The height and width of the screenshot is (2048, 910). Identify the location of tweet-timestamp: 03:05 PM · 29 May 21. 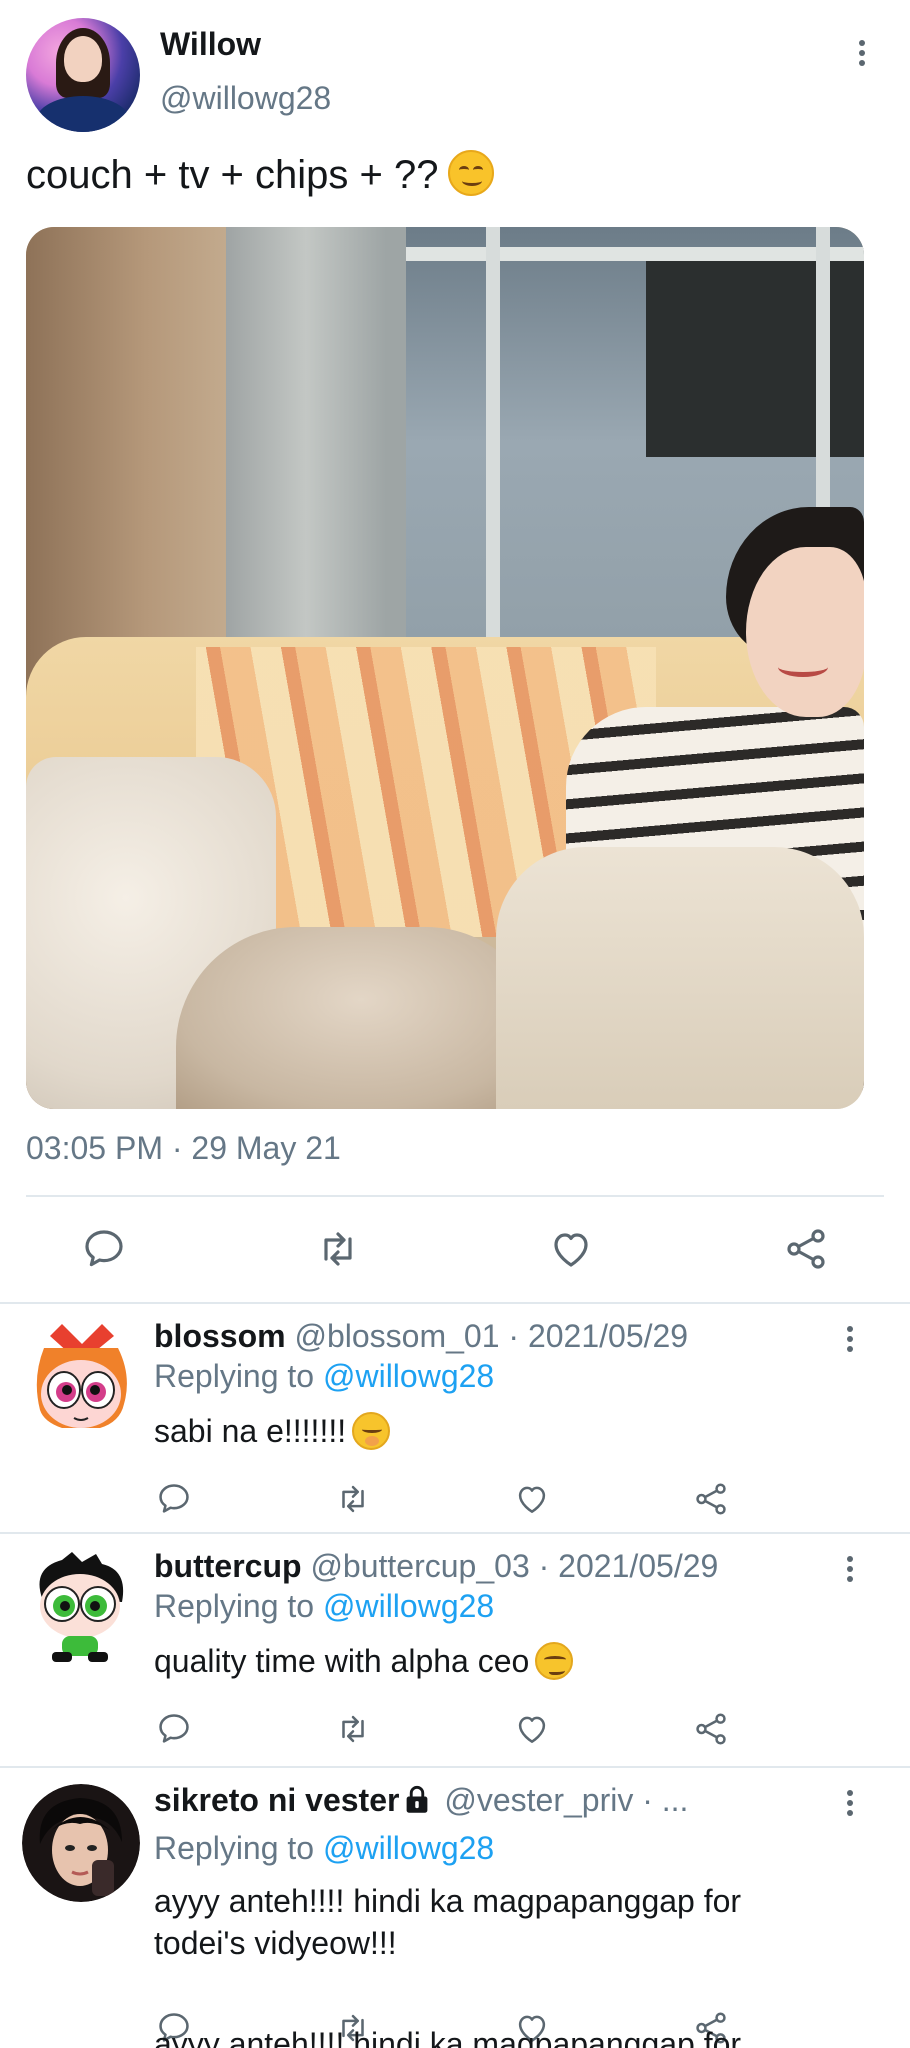
(183, 1148).